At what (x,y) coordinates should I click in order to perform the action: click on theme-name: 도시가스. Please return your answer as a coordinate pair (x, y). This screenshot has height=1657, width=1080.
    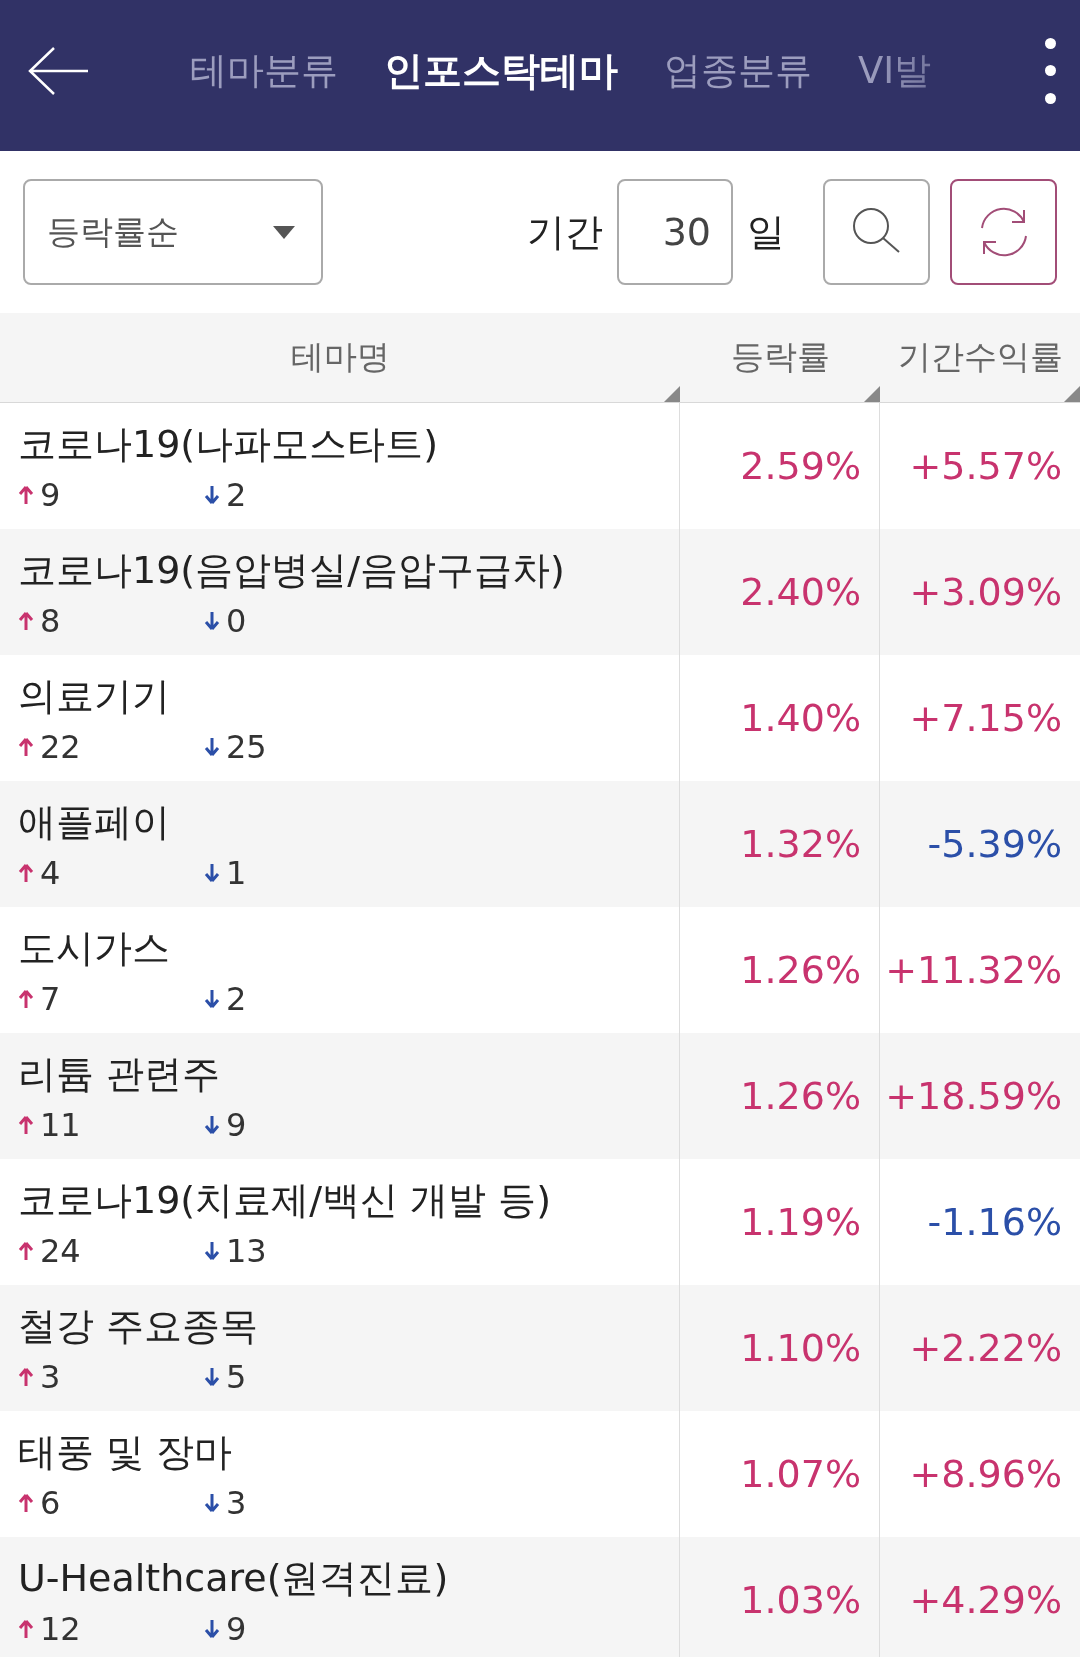
    Looking at the image, I should click on (94, 948).